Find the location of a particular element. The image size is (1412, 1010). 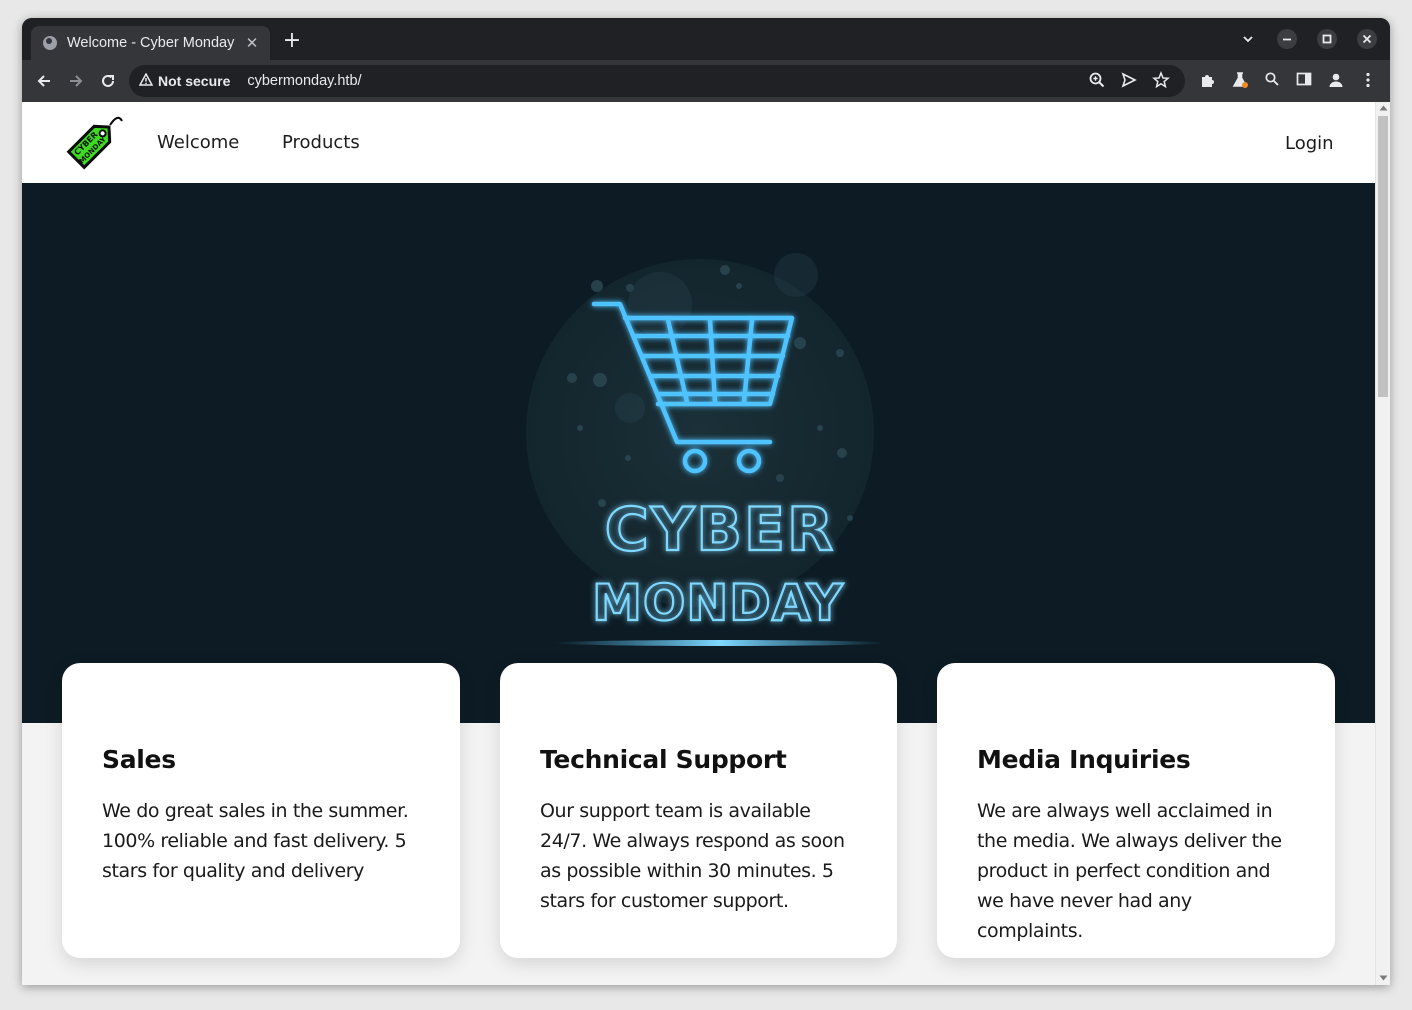

site-navbar: CYBER MONDAY Welcome Products Login is located at coordinates (698, 142).